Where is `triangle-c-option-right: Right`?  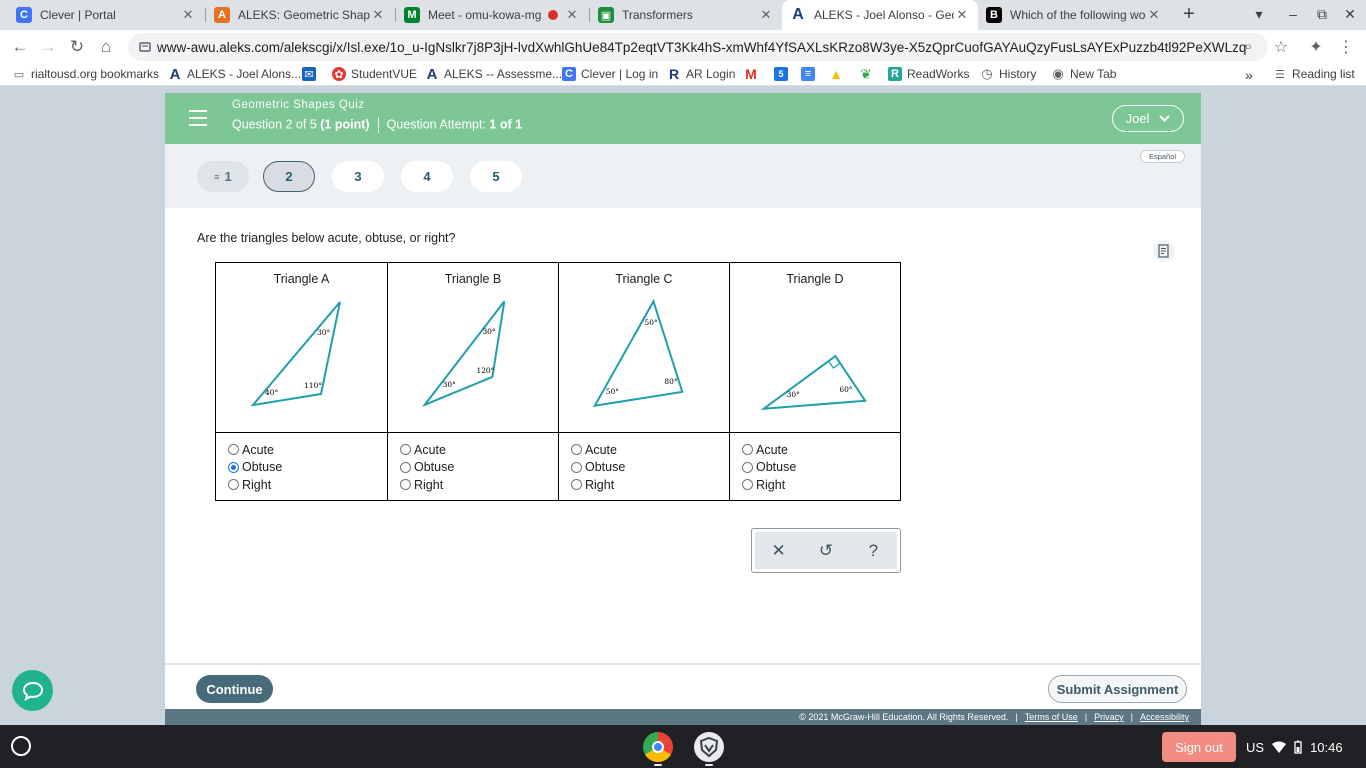 triangle-c-option-right: Right is located at coordinates (650, 485).